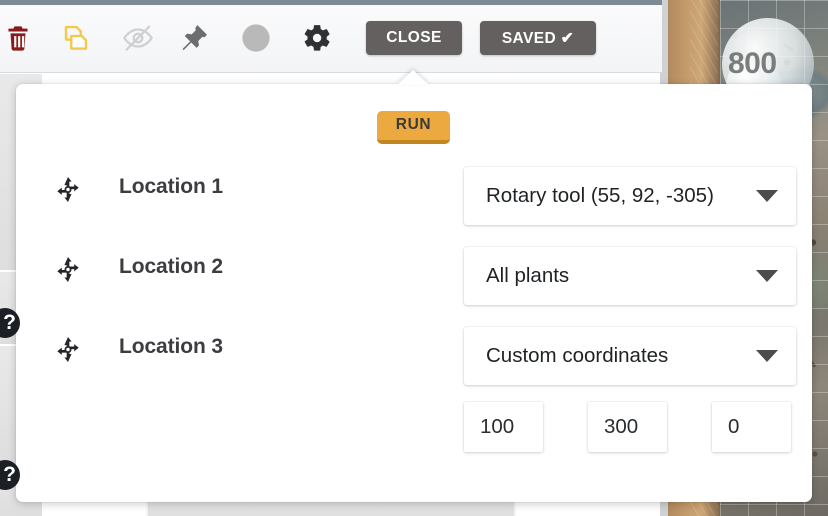 Image resolution: width=828 pixels, height=516 pixels. I want to click on coordinate-z-input, so click(751, 427).